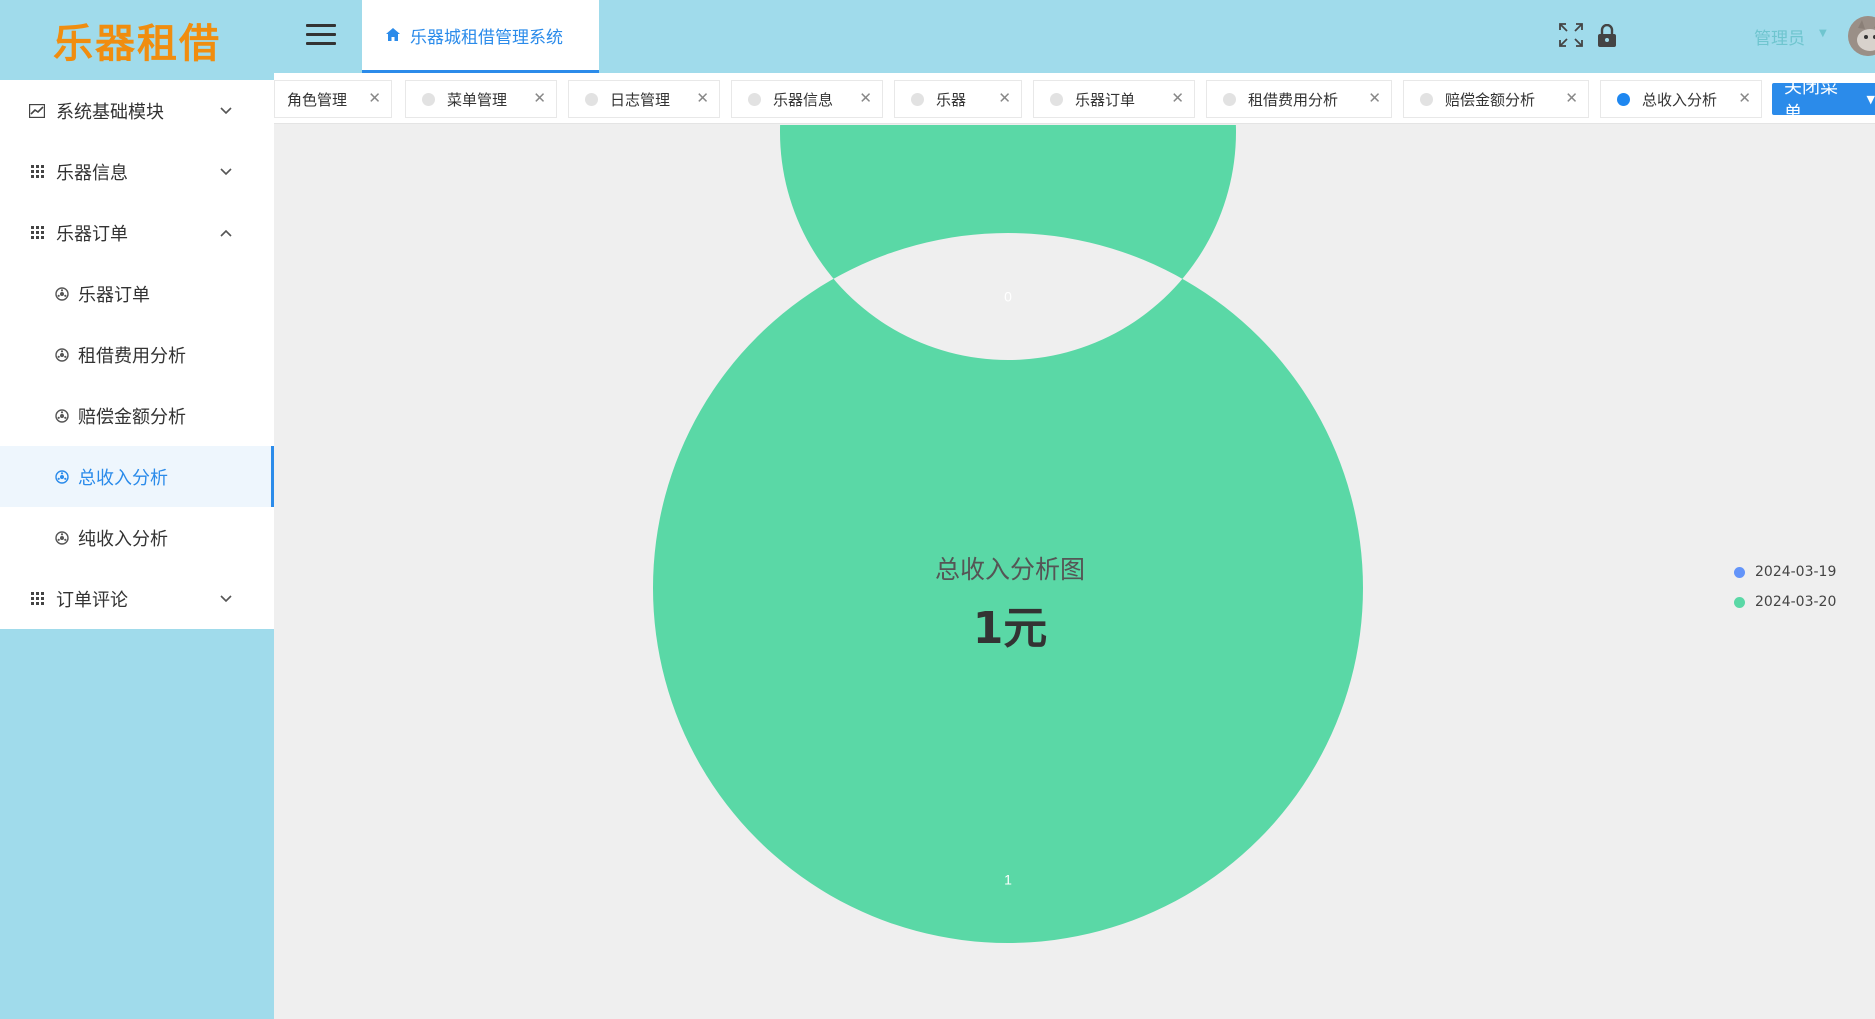  Describe the element at coordinates (803, 99) in the screenshot. I see `tab-label: 乐器信息` at that location.